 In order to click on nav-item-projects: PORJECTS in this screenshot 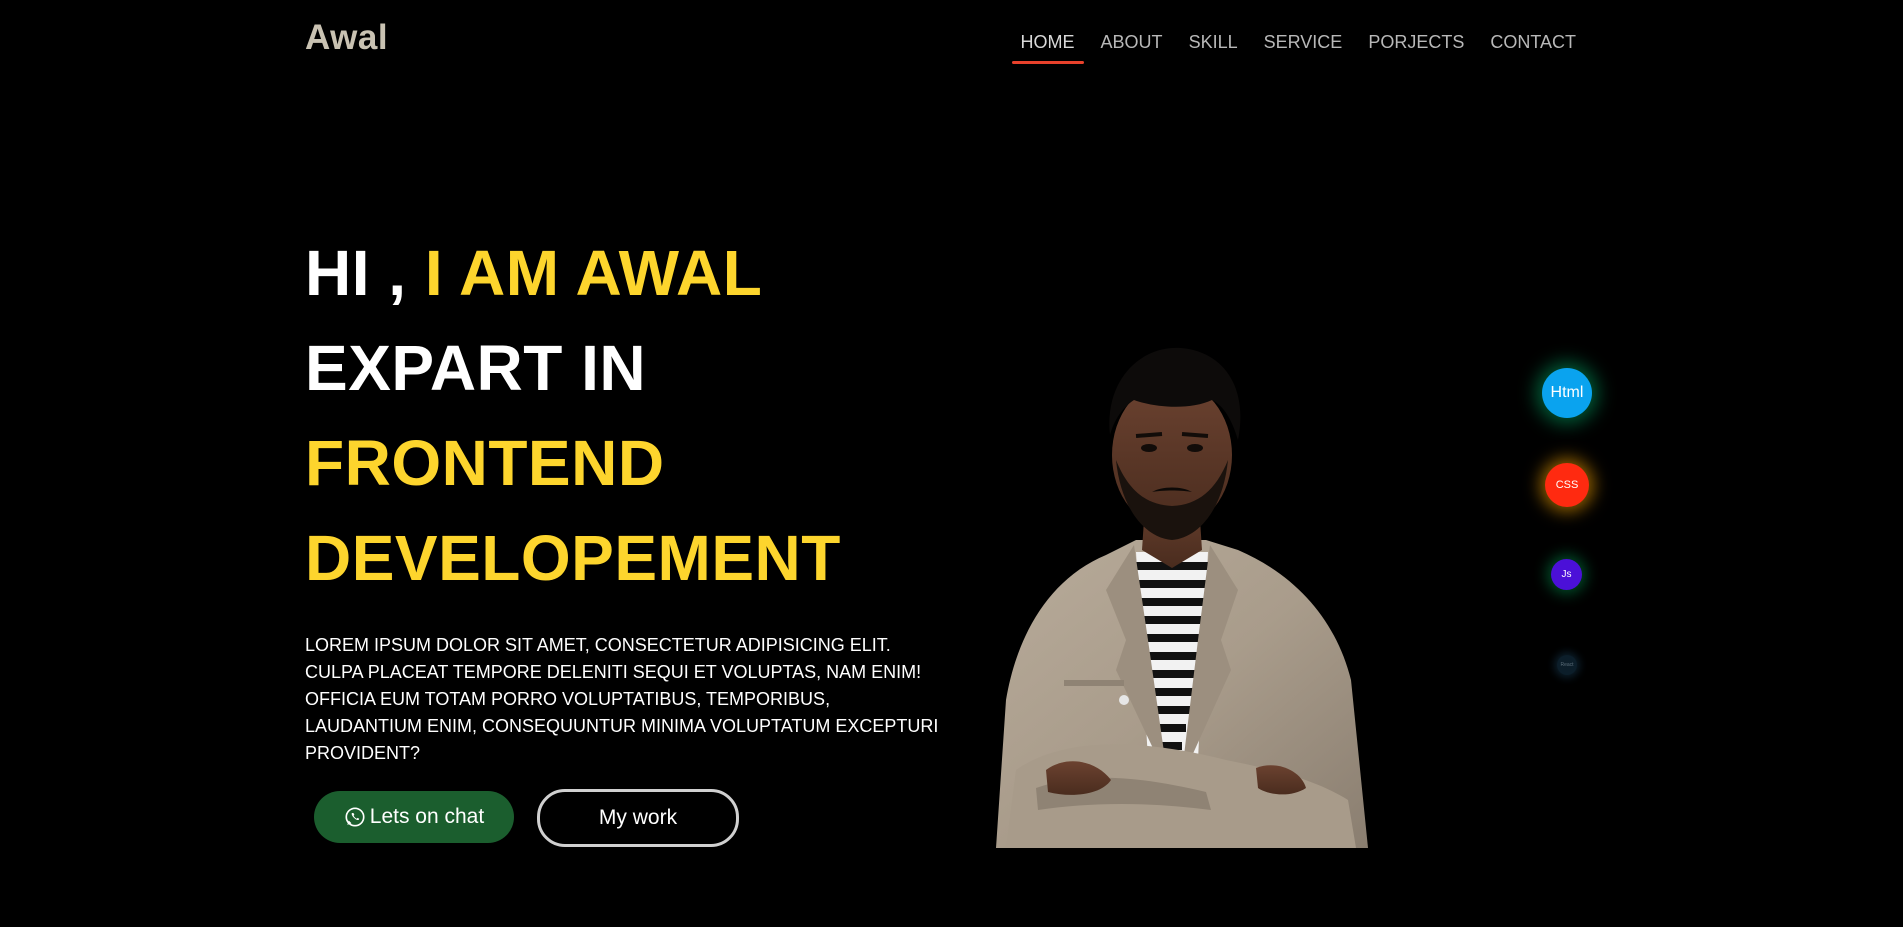, I will do `click(1416, 47)`.